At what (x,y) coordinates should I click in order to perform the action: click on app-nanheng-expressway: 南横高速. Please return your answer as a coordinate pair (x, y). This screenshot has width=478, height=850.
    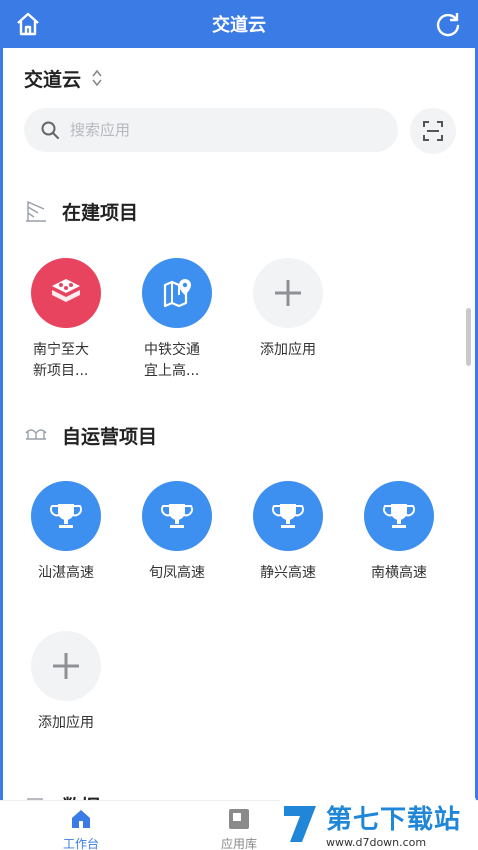
    Looking at the image, I should click on (412, 532).